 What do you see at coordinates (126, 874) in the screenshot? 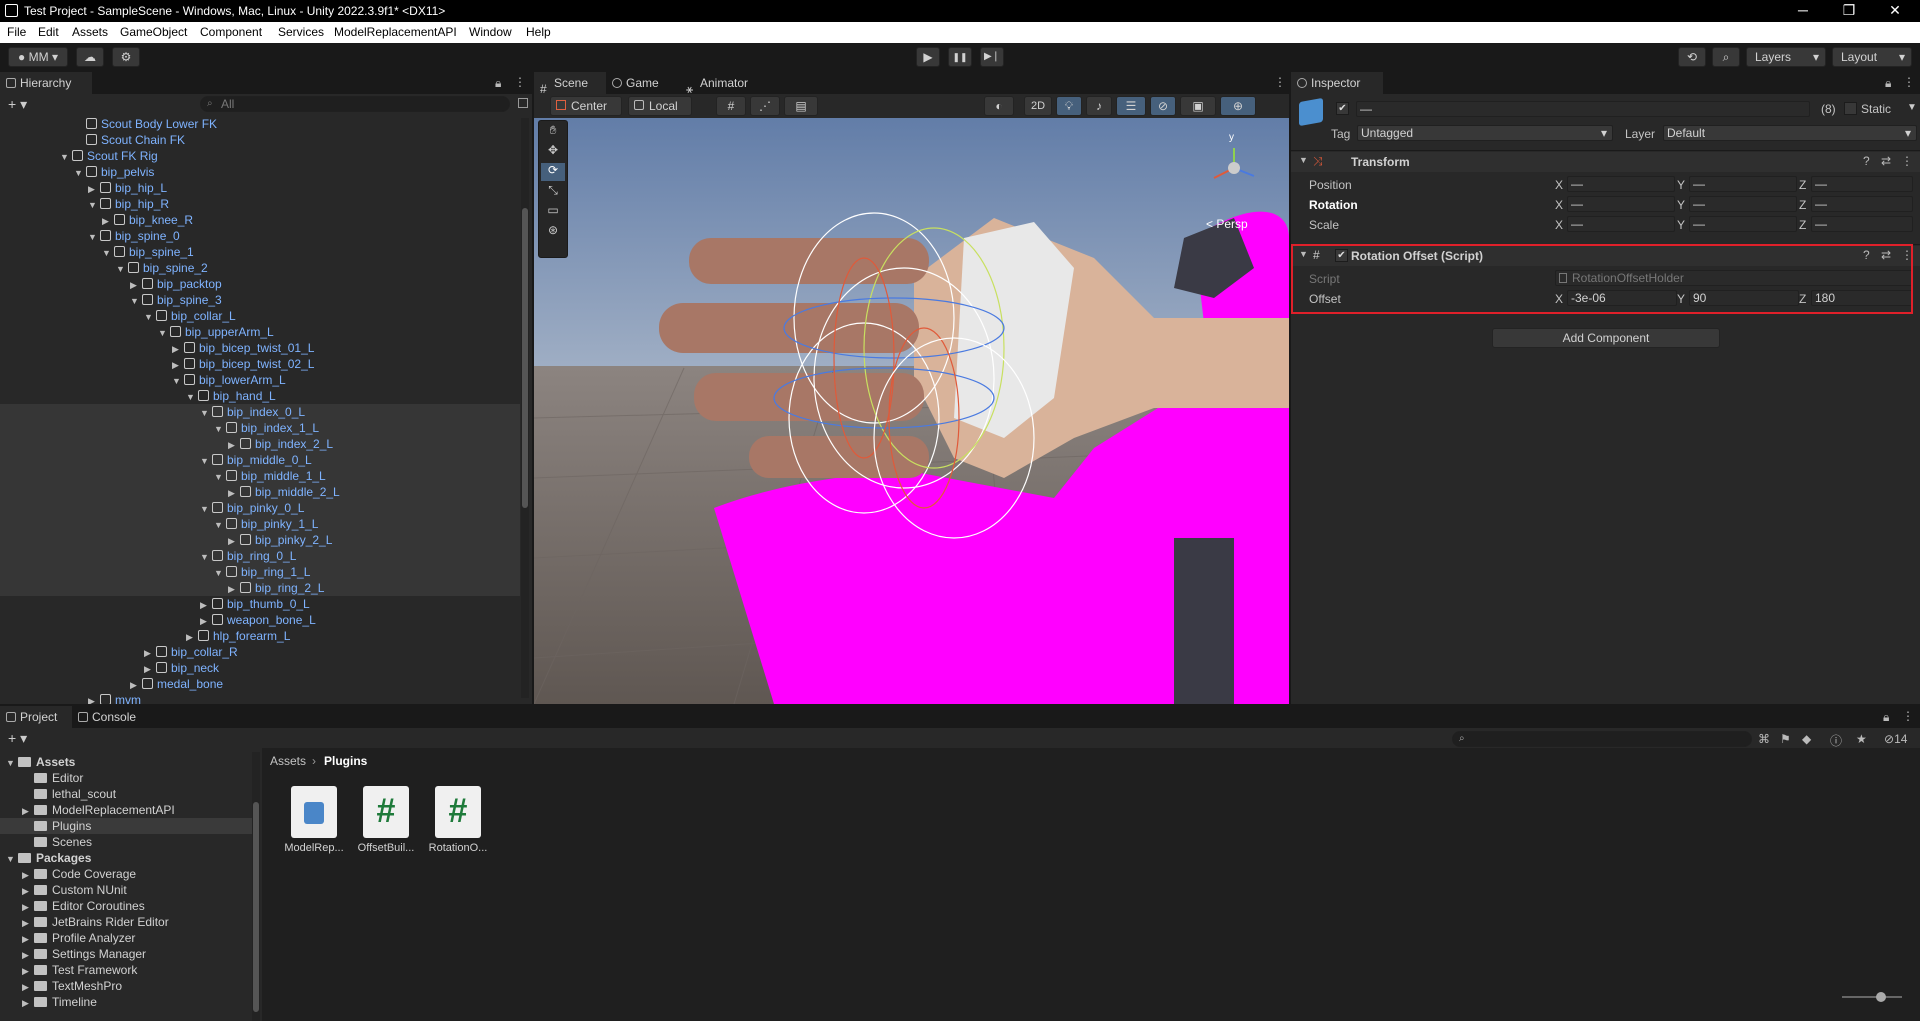
I see `project-tree-item: ▶ Code Coverage` at bounding box center [126, 874].